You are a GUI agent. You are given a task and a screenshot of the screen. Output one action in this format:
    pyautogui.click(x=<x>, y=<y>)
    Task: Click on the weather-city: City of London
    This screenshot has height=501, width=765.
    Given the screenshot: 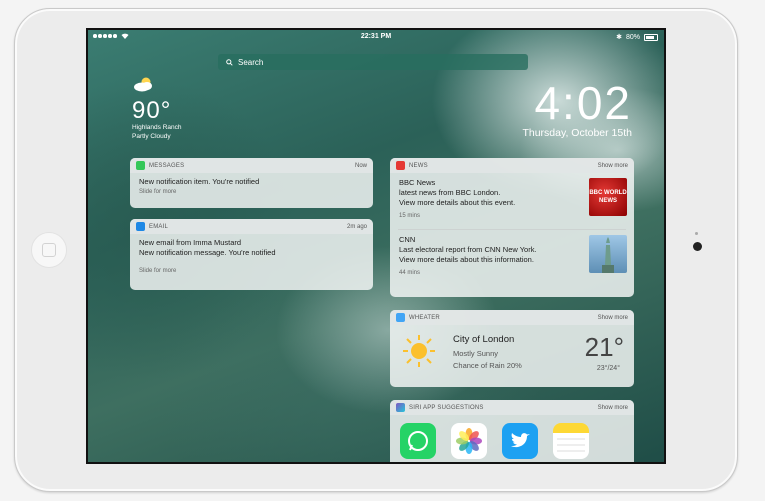 What is the action you would take?
    pyautogui.click(x=484, y=339)
    